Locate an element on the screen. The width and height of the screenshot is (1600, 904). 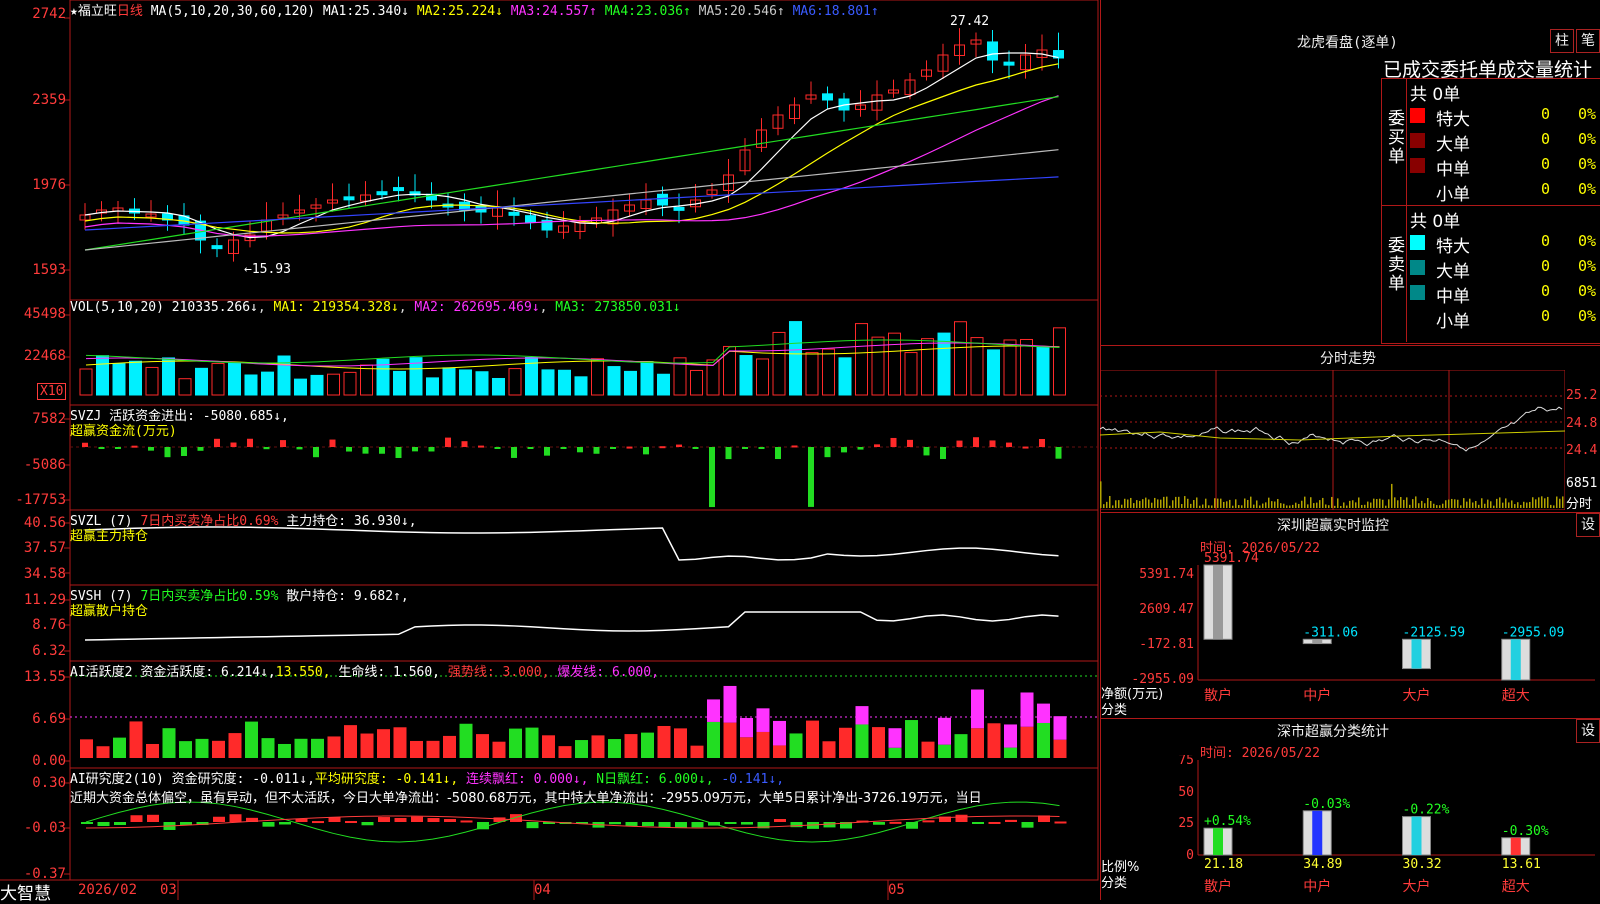
period-label: 日线 is located at coordinates (130, 11).